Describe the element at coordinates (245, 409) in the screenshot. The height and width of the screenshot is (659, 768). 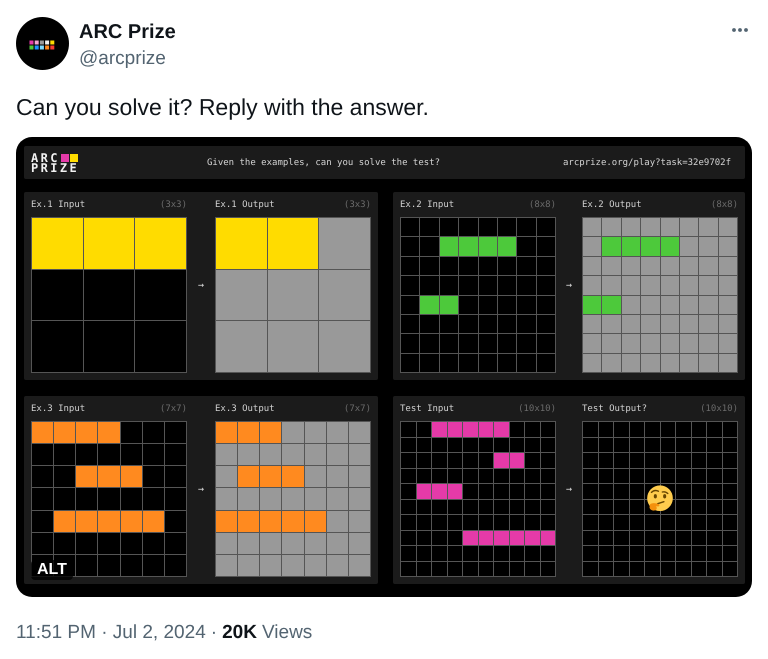
I see `grid-title: Ex.3 Output` at that location.